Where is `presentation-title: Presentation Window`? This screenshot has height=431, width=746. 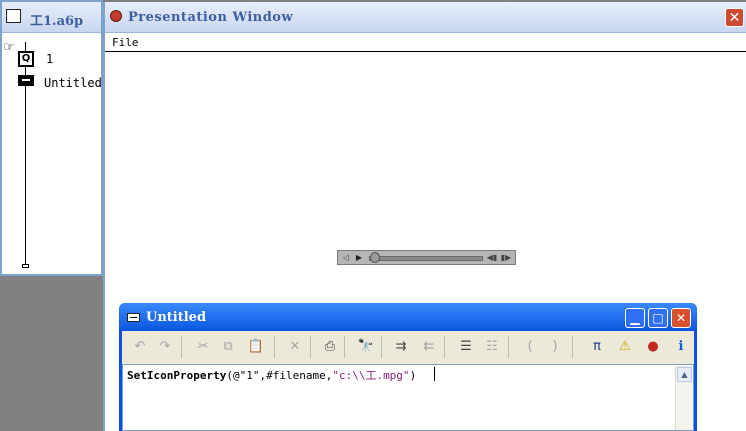 presentation-title: Presentation Window is located at coordinates (211, 17).